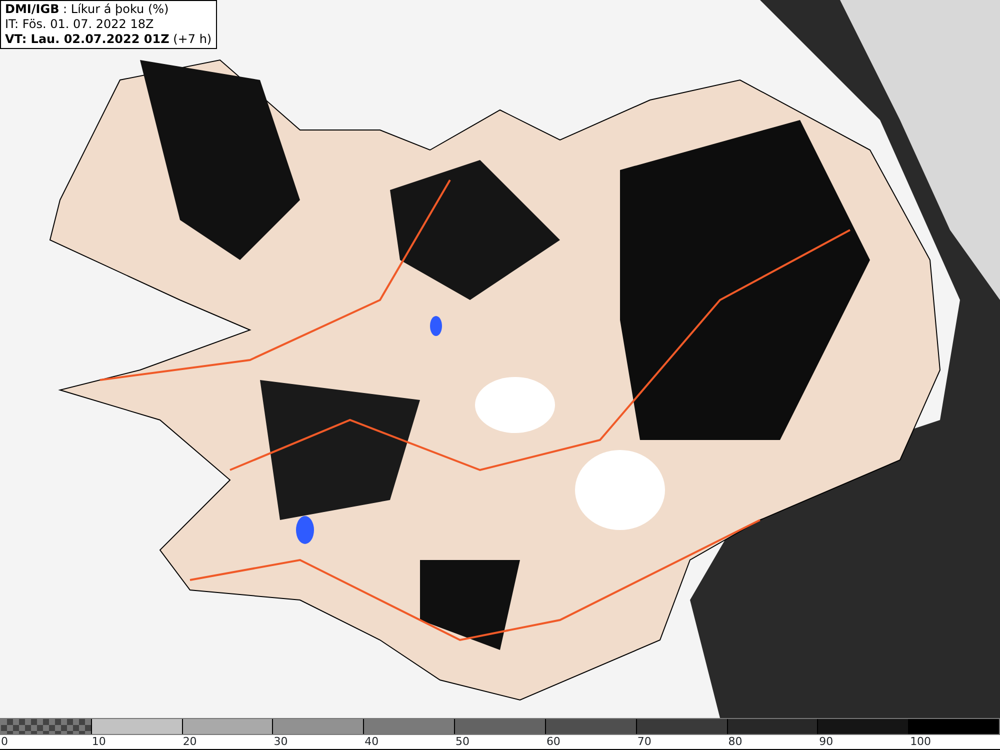 Image resolution: width=1000 pixels, height=750 pixels. What do you see at coordinates (371, 741) in the screenshot?
I see `legend-label: 40` at bounding box center [371, 741].